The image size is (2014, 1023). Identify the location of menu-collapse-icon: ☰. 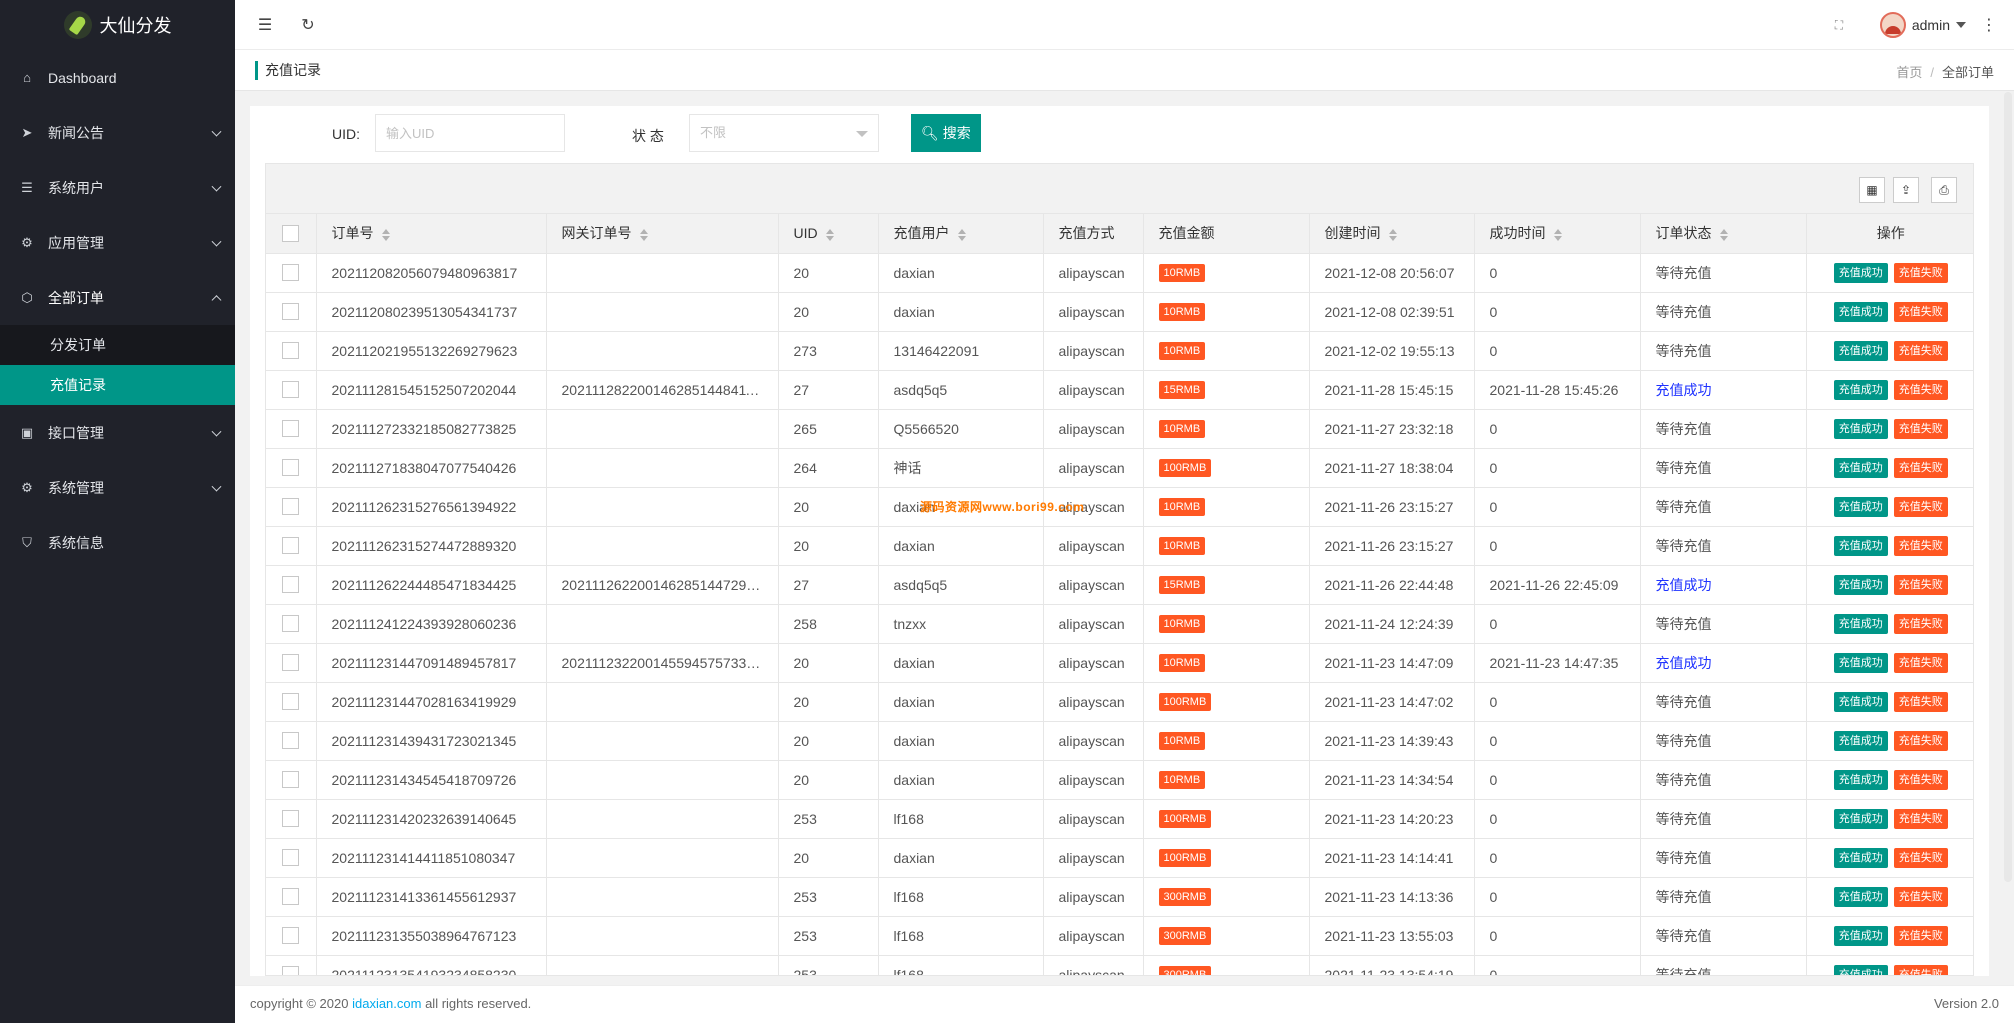
(265, 25).